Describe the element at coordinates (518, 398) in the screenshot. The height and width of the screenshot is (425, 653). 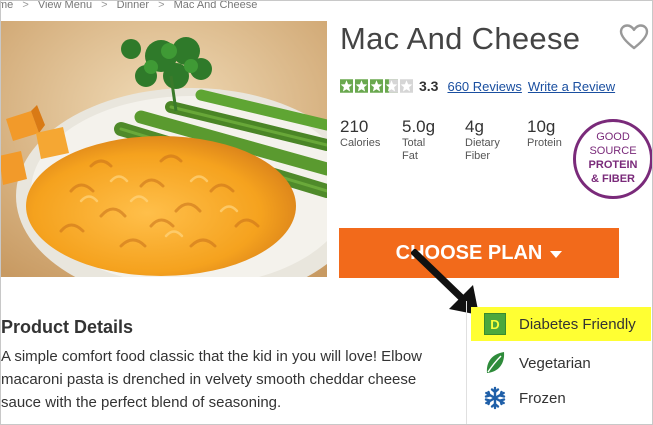
I see `tag-frozen: Frozen` at that location.